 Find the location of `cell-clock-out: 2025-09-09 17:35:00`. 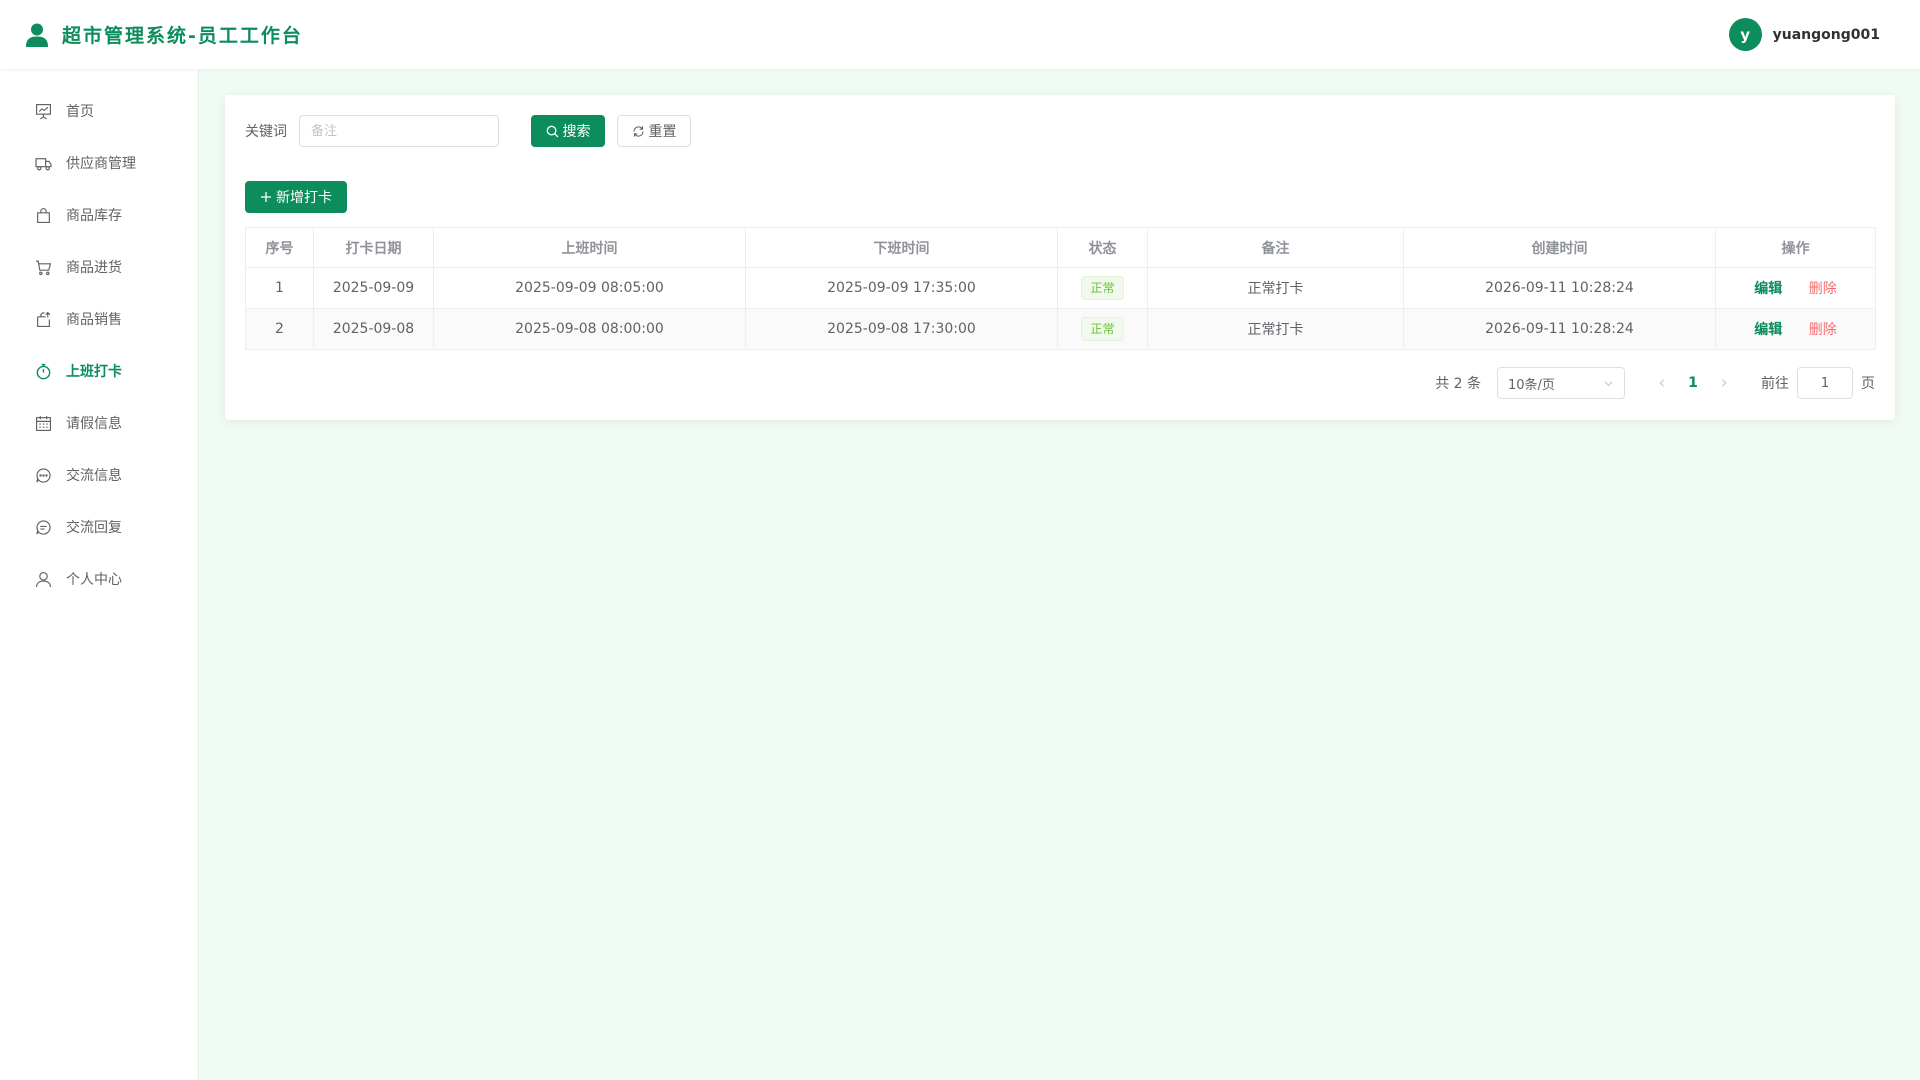

cell-clock-out: 2025-09-09 17:35:00 is located at coordinates (901, 288).